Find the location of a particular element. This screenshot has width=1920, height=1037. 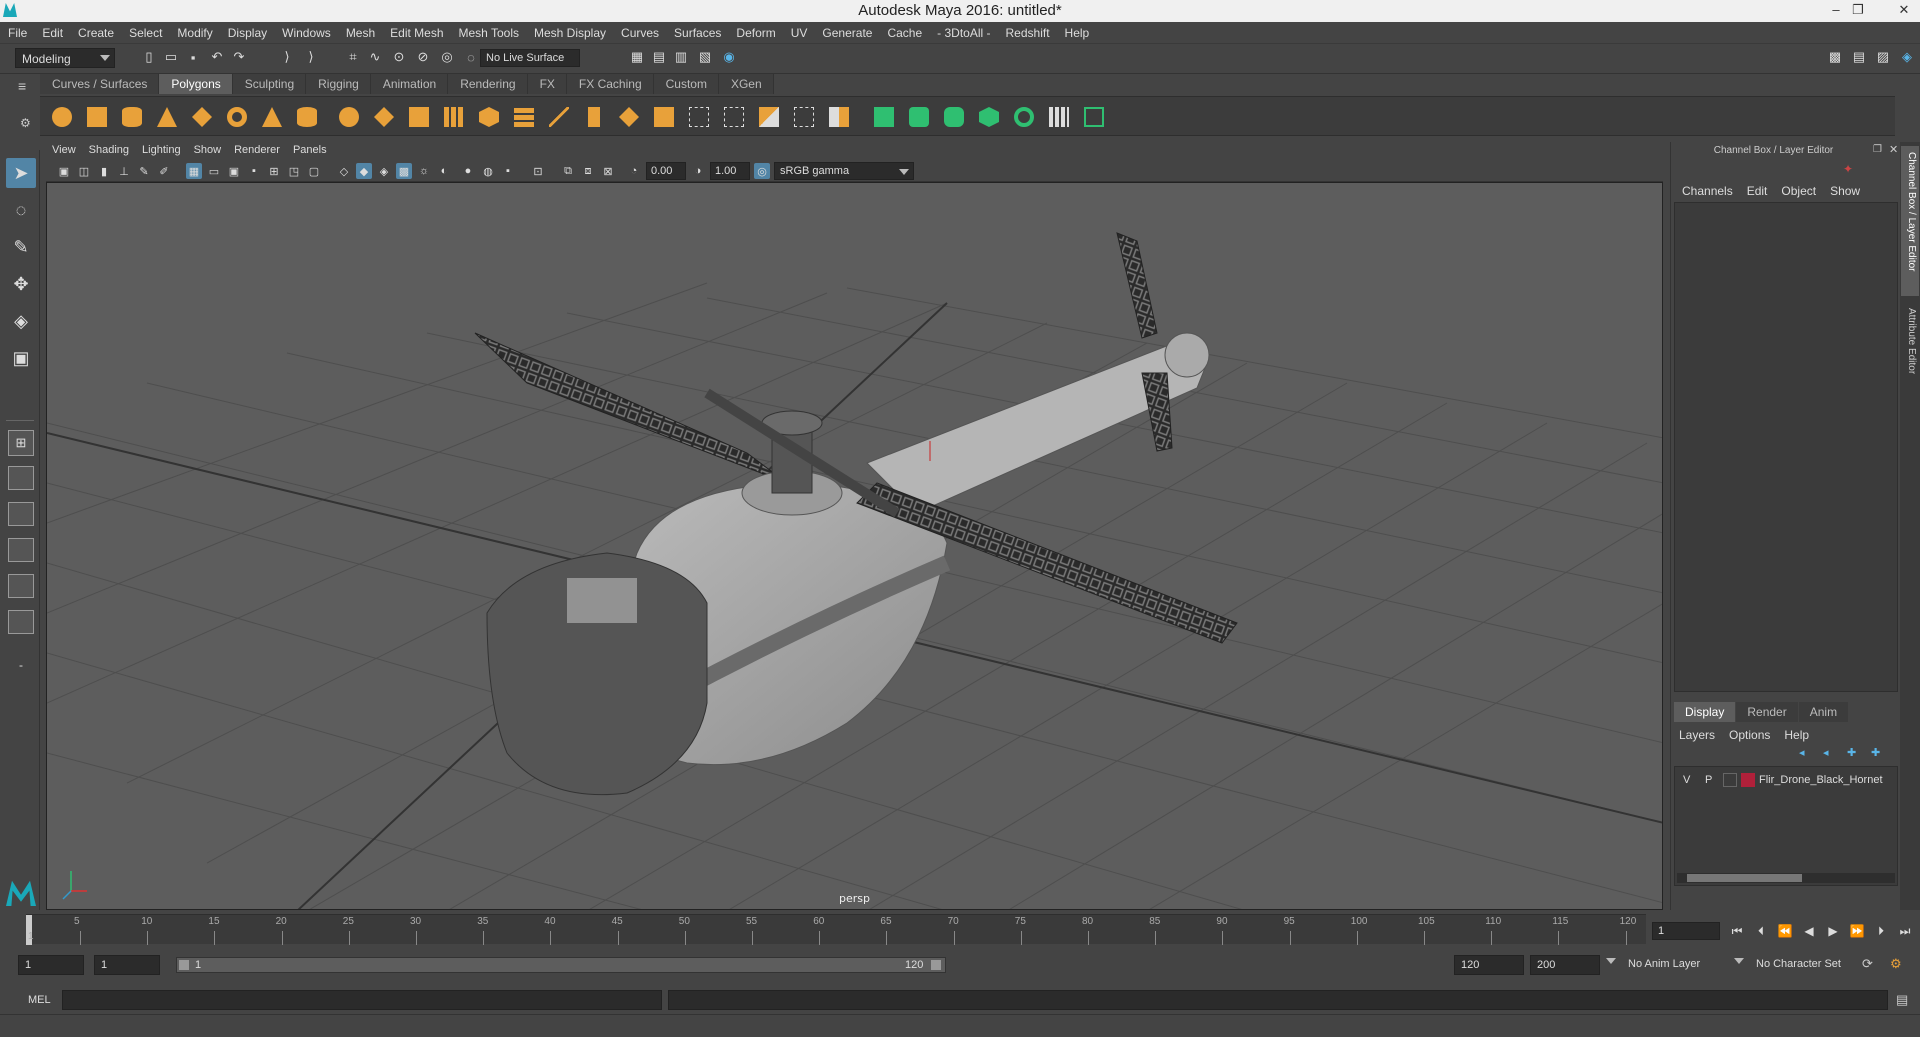

layer-name: Flir_Drone_Black_Hornet is located at coordinates (1821, 780).